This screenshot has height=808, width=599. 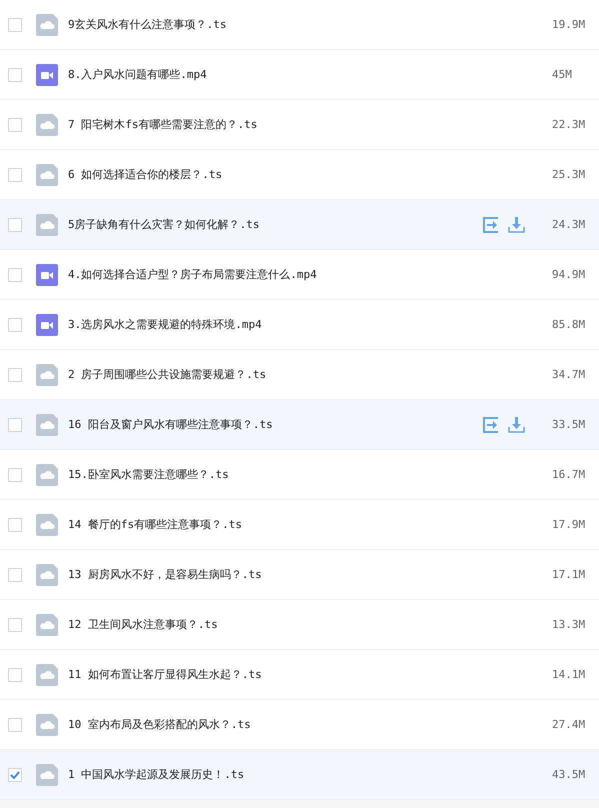 What do you see at coordinates (569, 24) in the screenshot?
I see `file-size: 19.9M` at bounding box center [569, 24].